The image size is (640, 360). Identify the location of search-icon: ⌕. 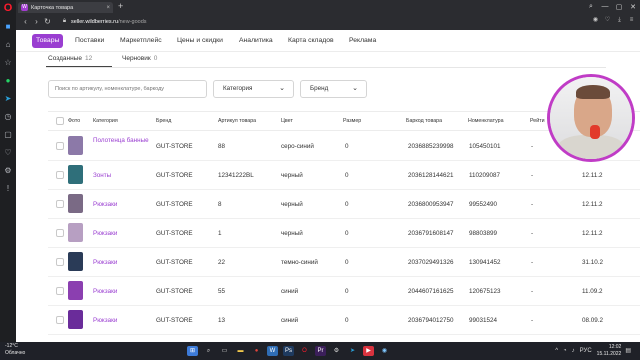
(208, 351).